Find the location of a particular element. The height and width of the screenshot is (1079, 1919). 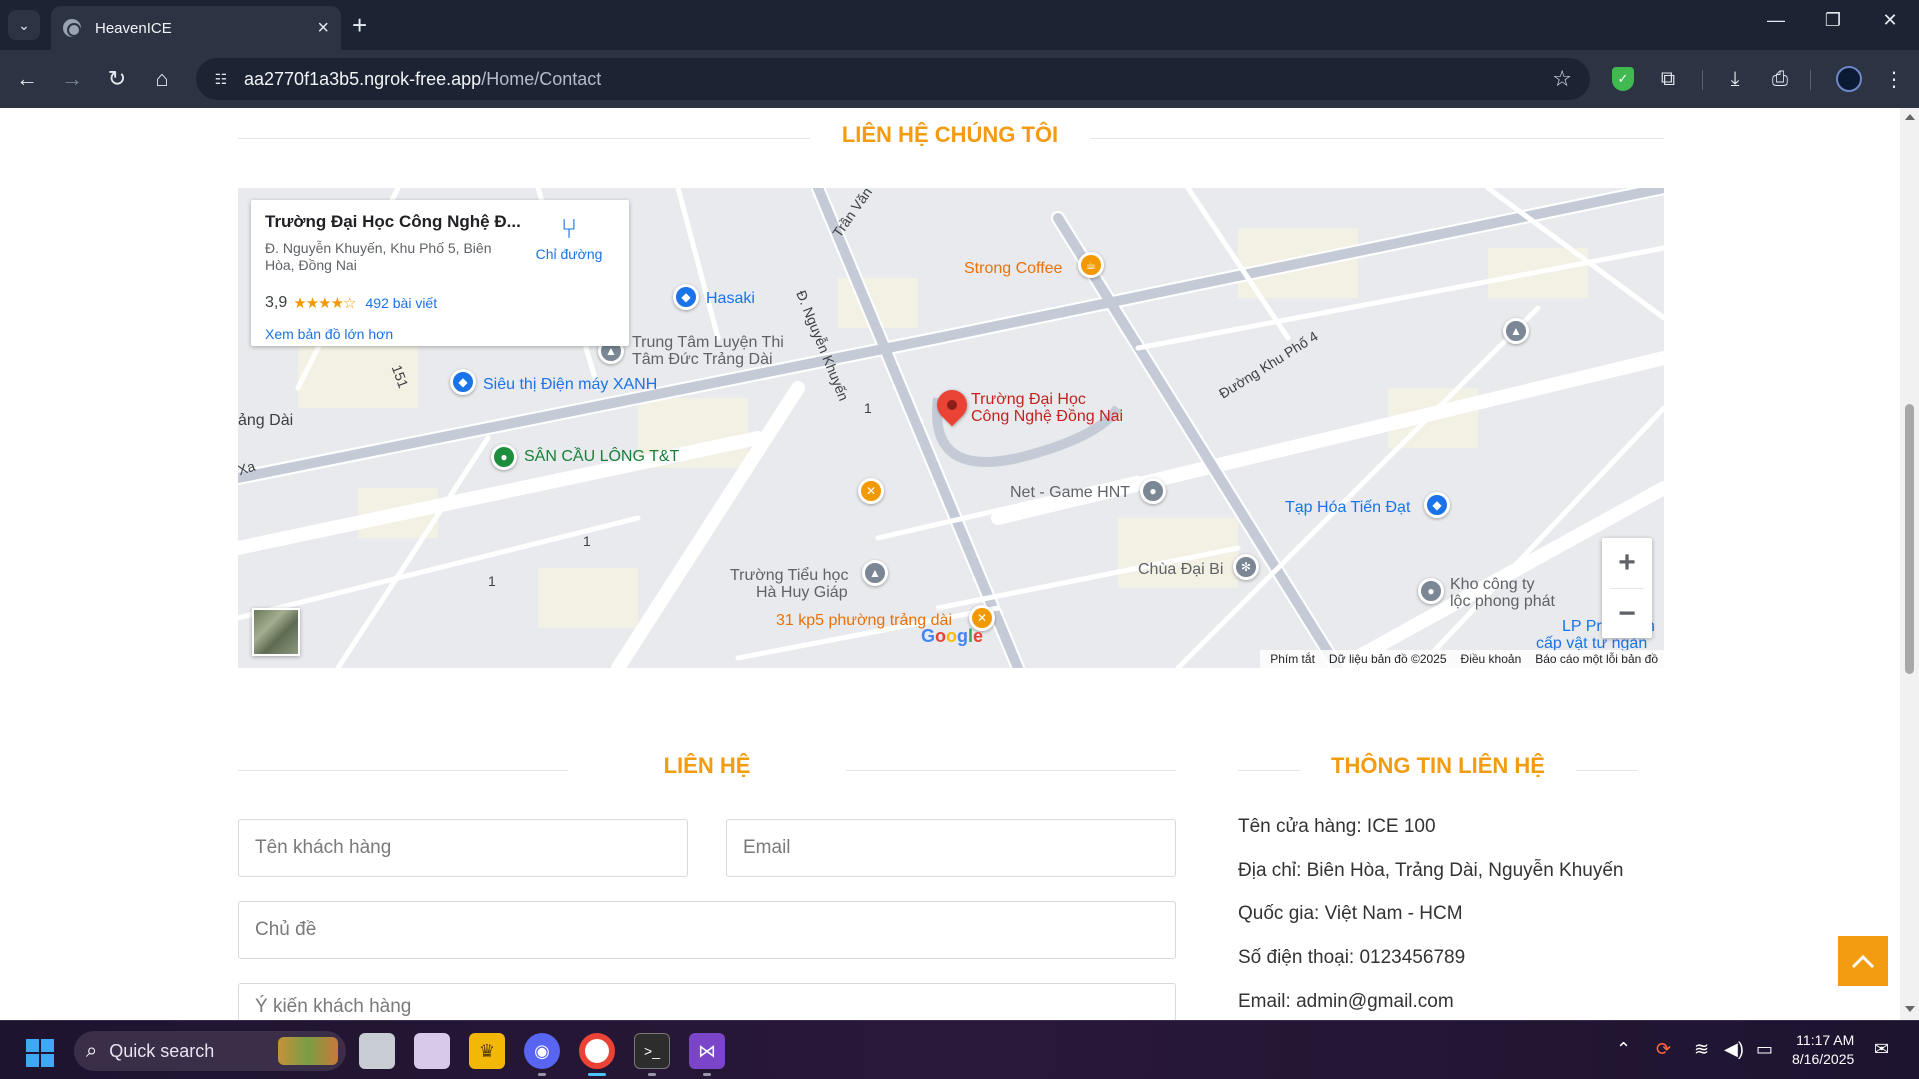

chrome-icon is located at coordinates (597, 1051).